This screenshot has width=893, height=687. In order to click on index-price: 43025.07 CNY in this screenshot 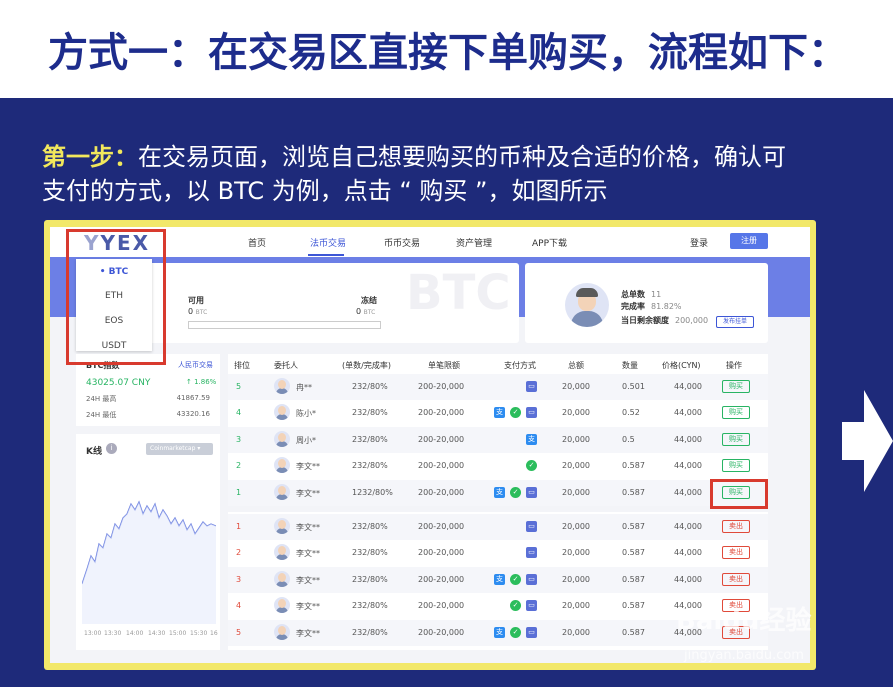, I will do `click(118, 383)`.